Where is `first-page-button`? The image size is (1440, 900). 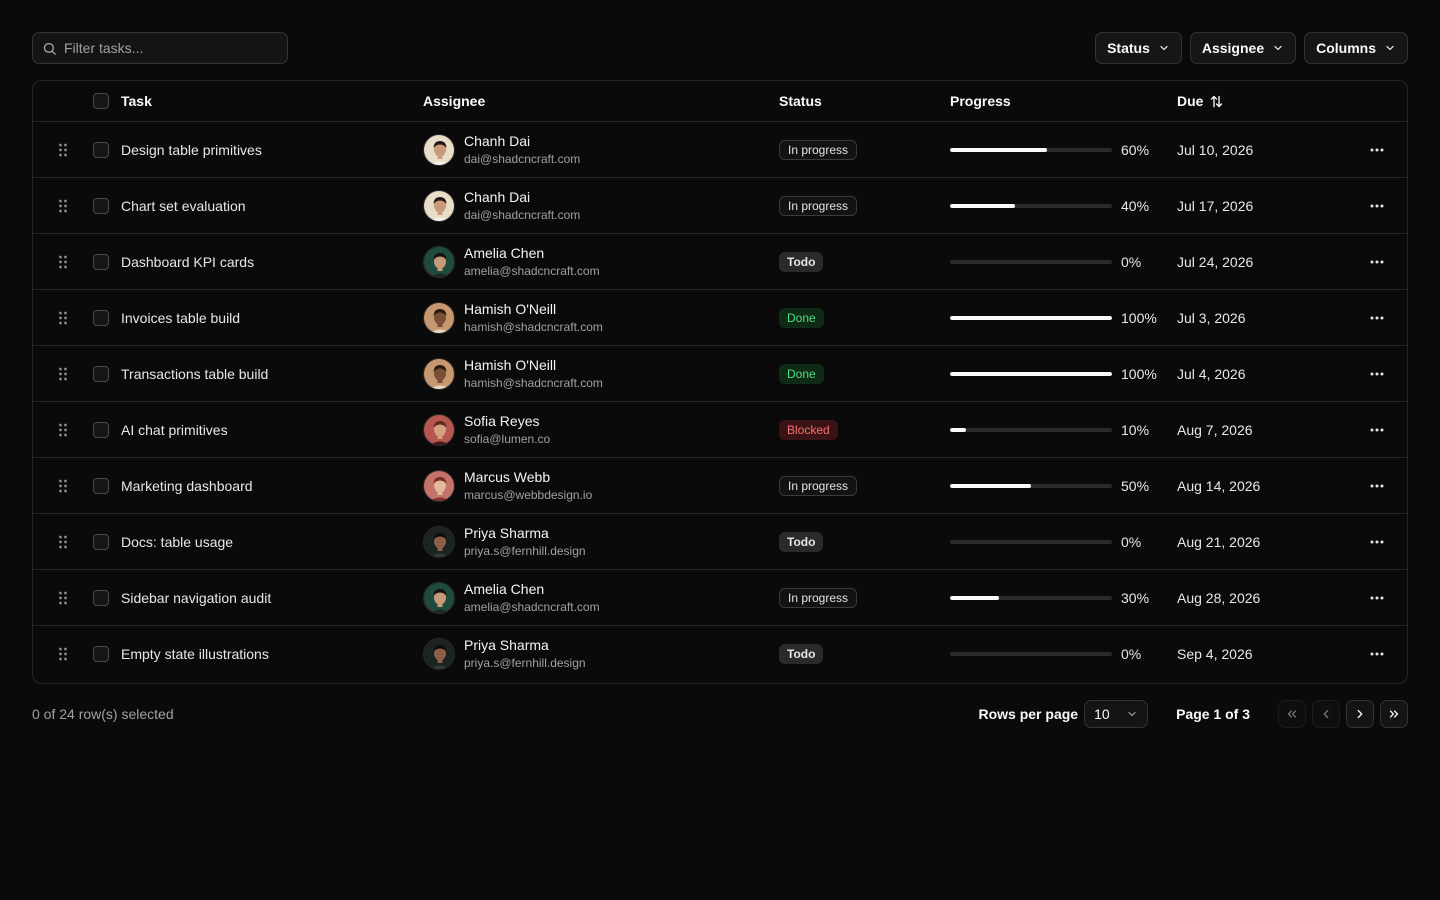
first-page-button is located at coordinates (1292, 714).